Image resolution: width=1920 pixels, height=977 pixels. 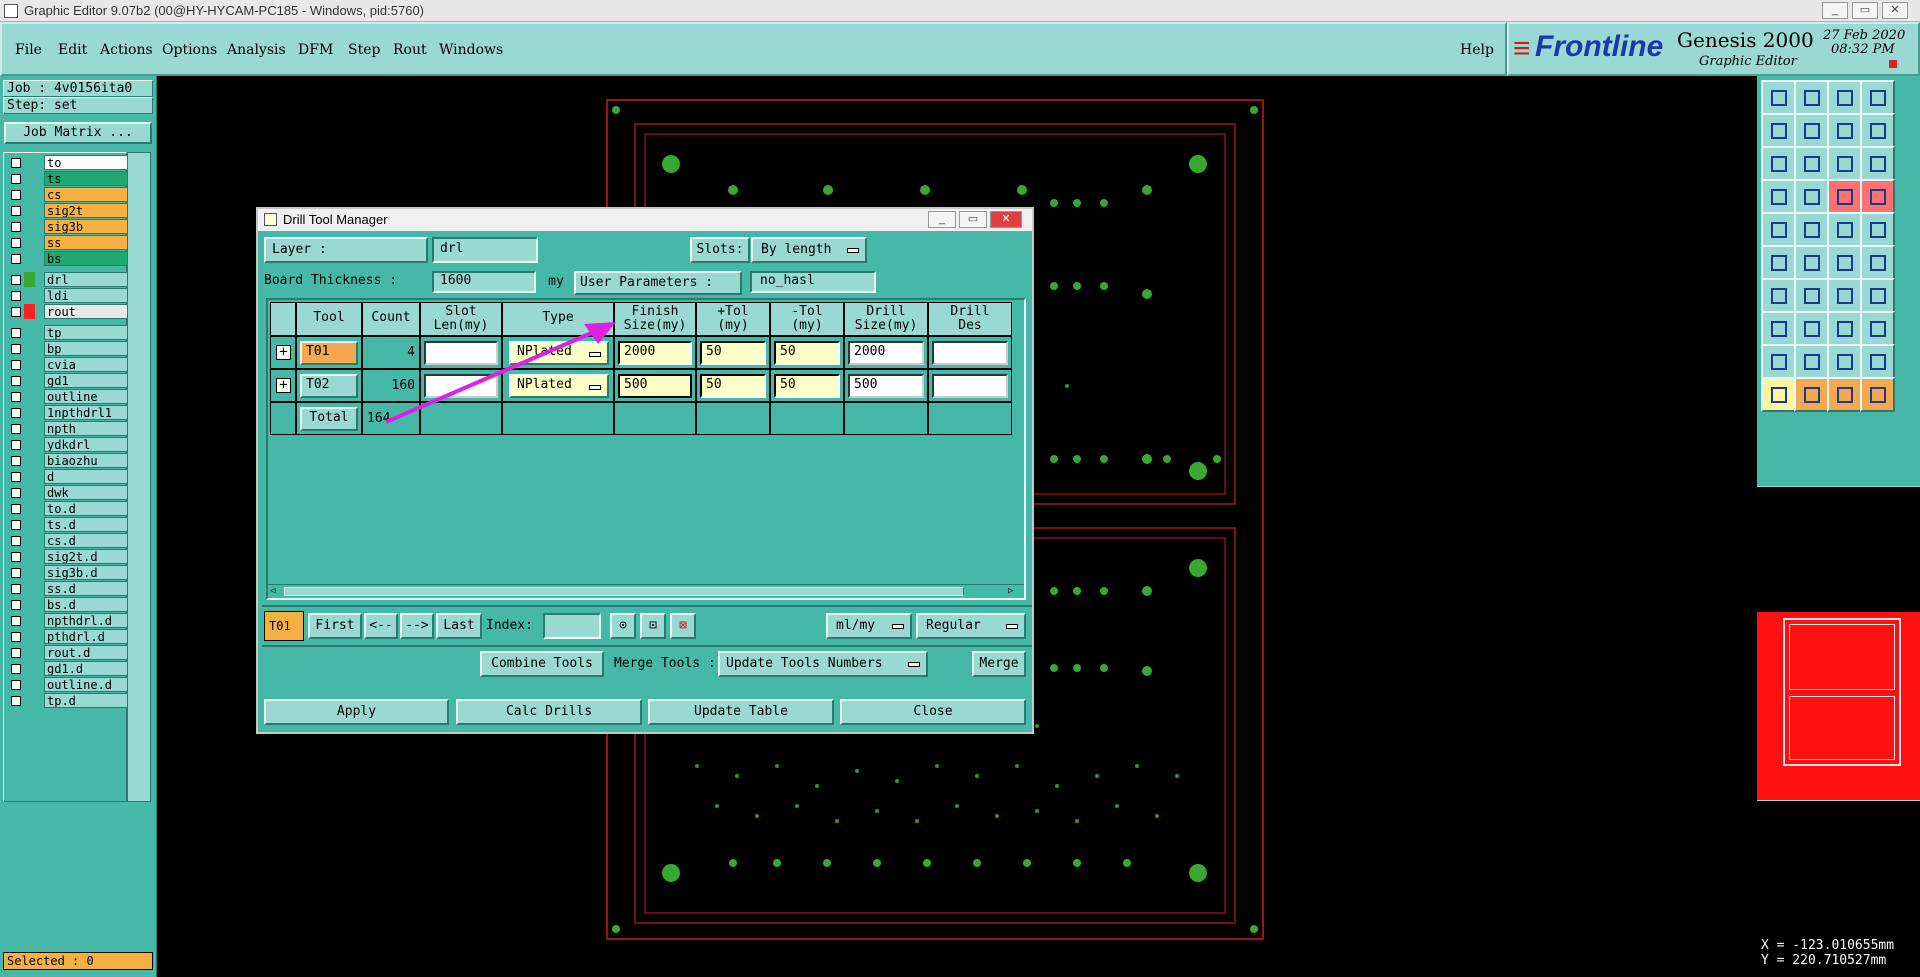 I want to click on zoom-in-icon, so click(x=1811, y=163).